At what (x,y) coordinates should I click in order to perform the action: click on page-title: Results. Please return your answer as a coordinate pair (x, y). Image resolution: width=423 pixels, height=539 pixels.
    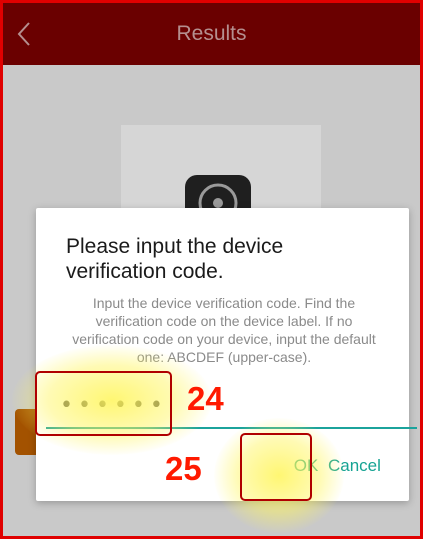
    Looking at the image, I should click on (211, 33).